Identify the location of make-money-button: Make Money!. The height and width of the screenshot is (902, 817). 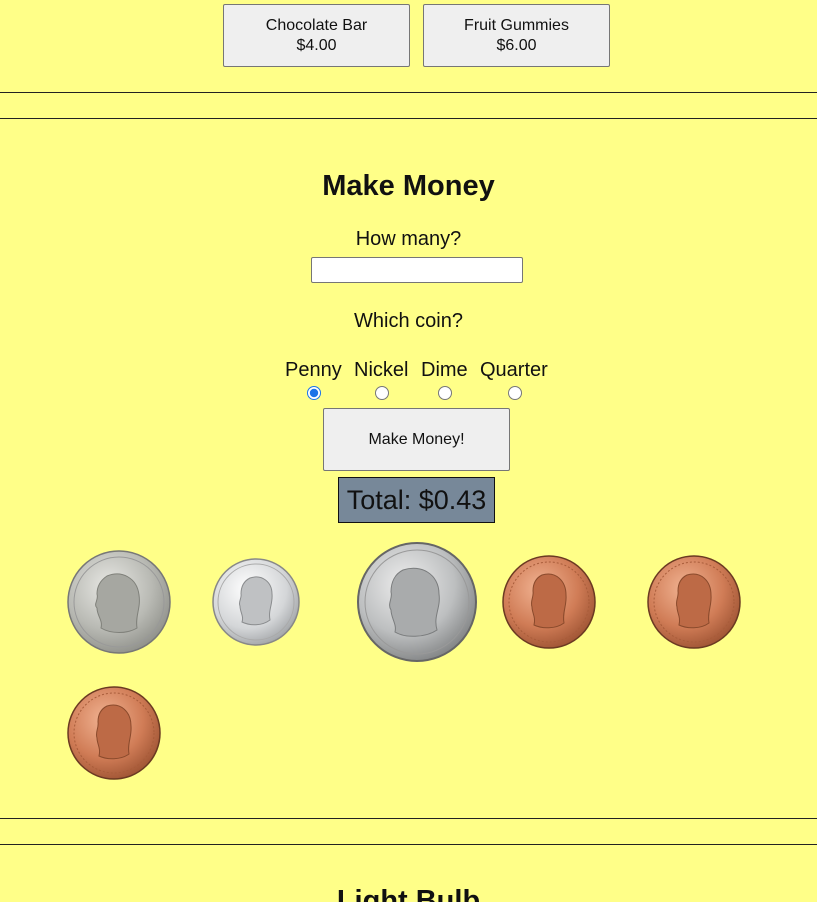
(416, 439).